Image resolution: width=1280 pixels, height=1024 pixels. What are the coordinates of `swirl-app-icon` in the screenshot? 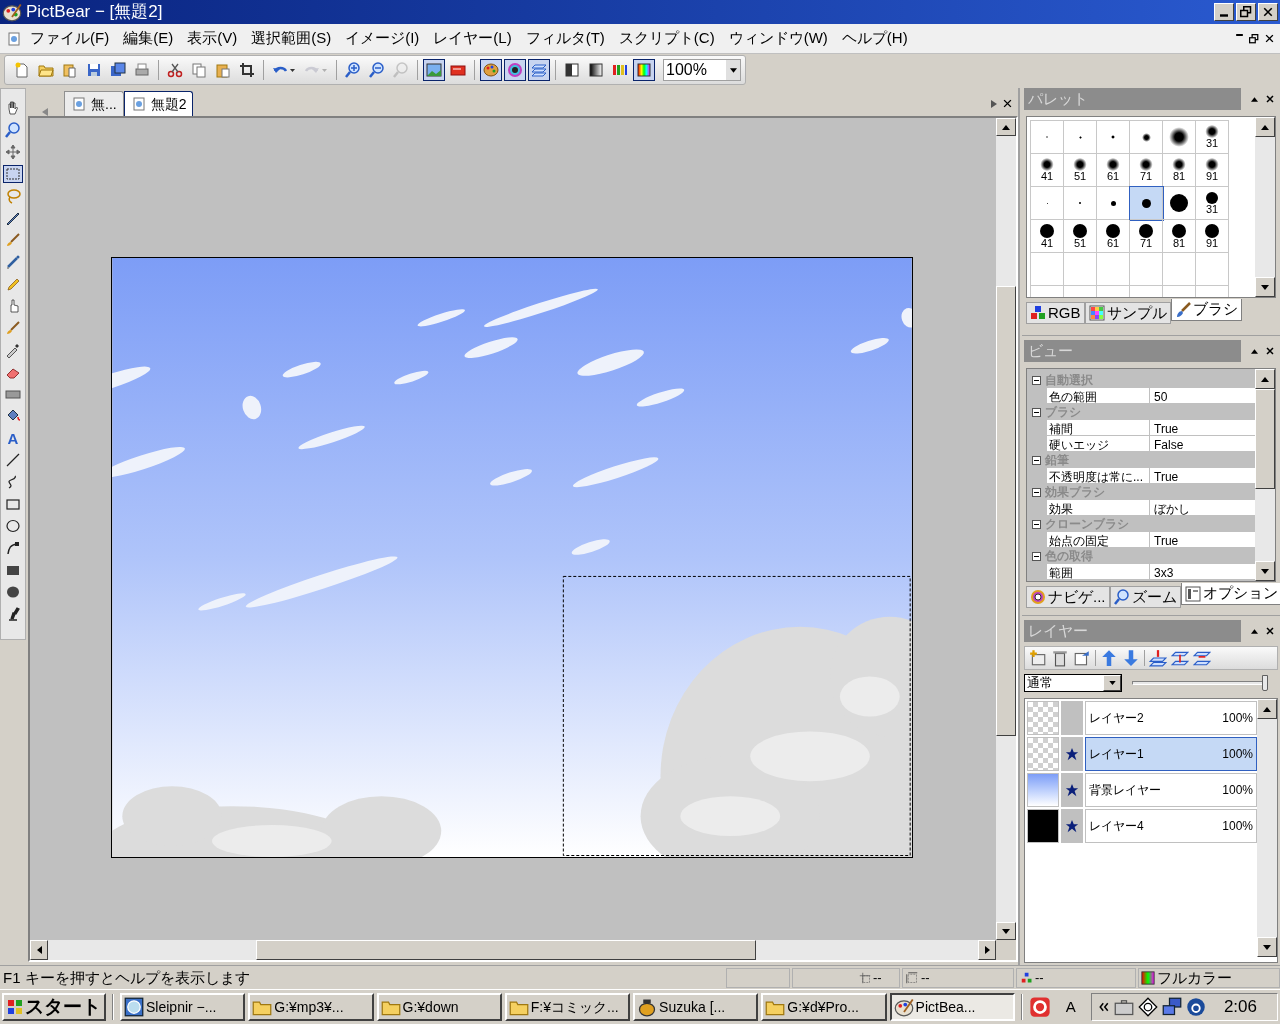 It's located at (1039, 1007).